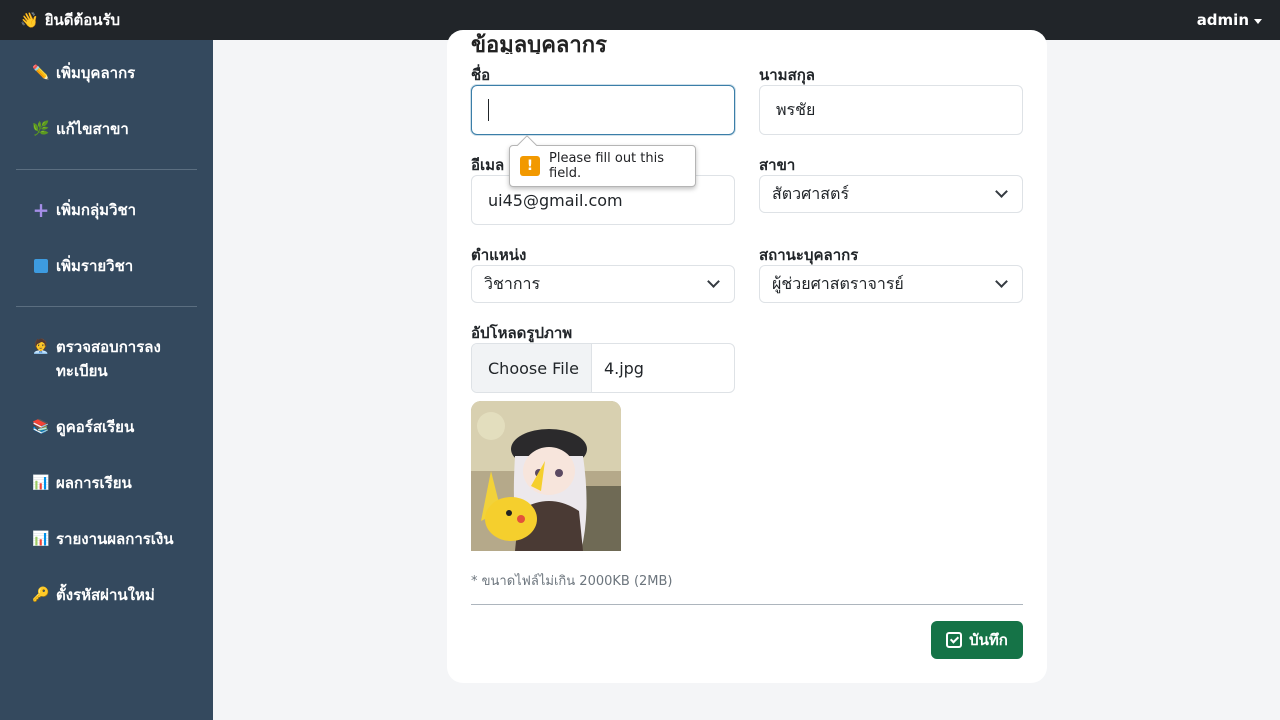 This screenshot has width=1280, height=720. What do you see at coordinates (777, 165) in the screenshot?
I see `branch-label: สาขา` at bounding box center [777, 165].